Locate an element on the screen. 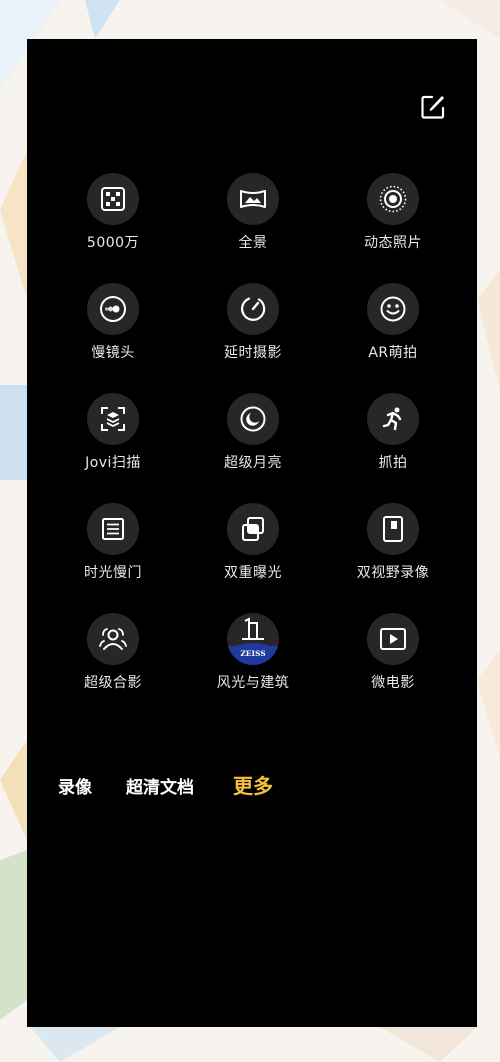 The width and height of the screenshot is (500, 1062). mode-timelapse: 延时摄影 is located at coordinates (253, 322).